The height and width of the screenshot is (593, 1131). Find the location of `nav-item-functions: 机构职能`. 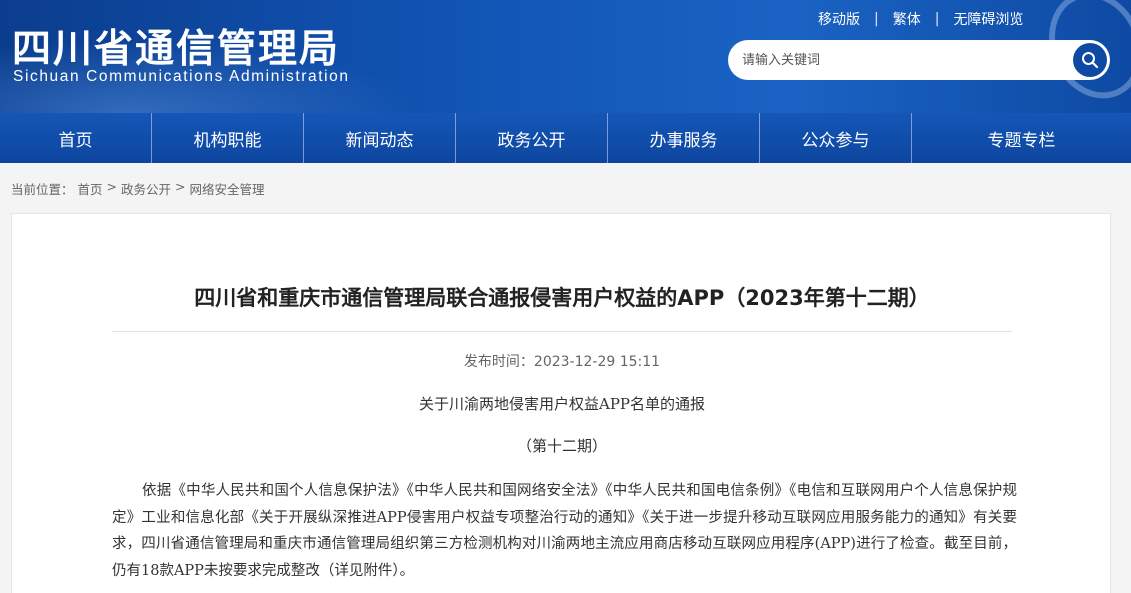

nav-item-functions: 机构职能 is located at coordinates (228, 138).